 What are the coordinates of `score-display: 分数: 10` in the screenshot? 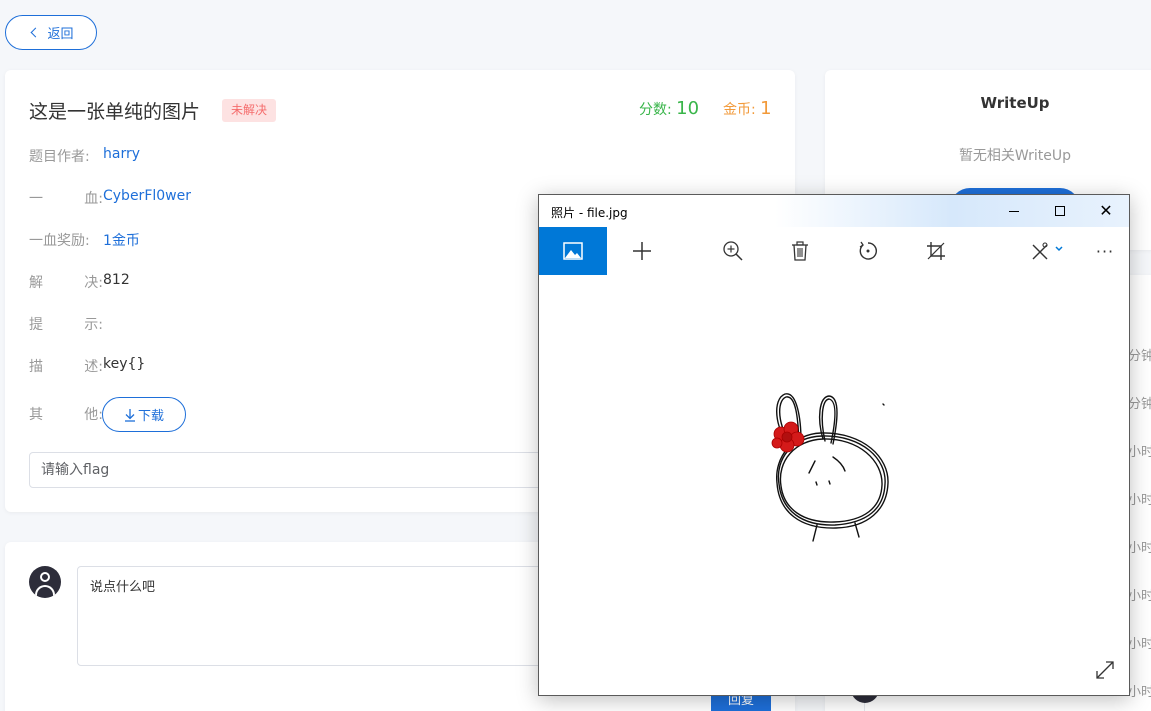 It's located at (669, 108).